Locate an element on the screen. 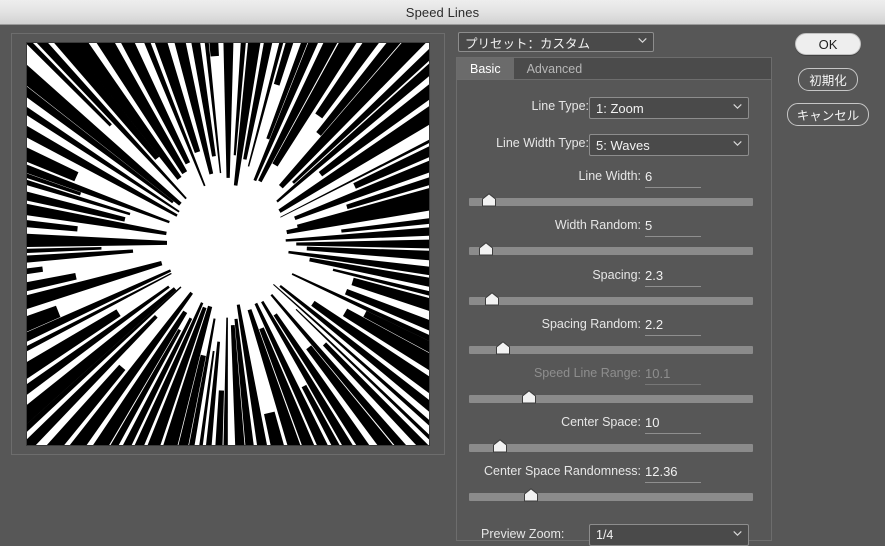  line-type-value: 1: Zoom is located at coordinates (620, 108).